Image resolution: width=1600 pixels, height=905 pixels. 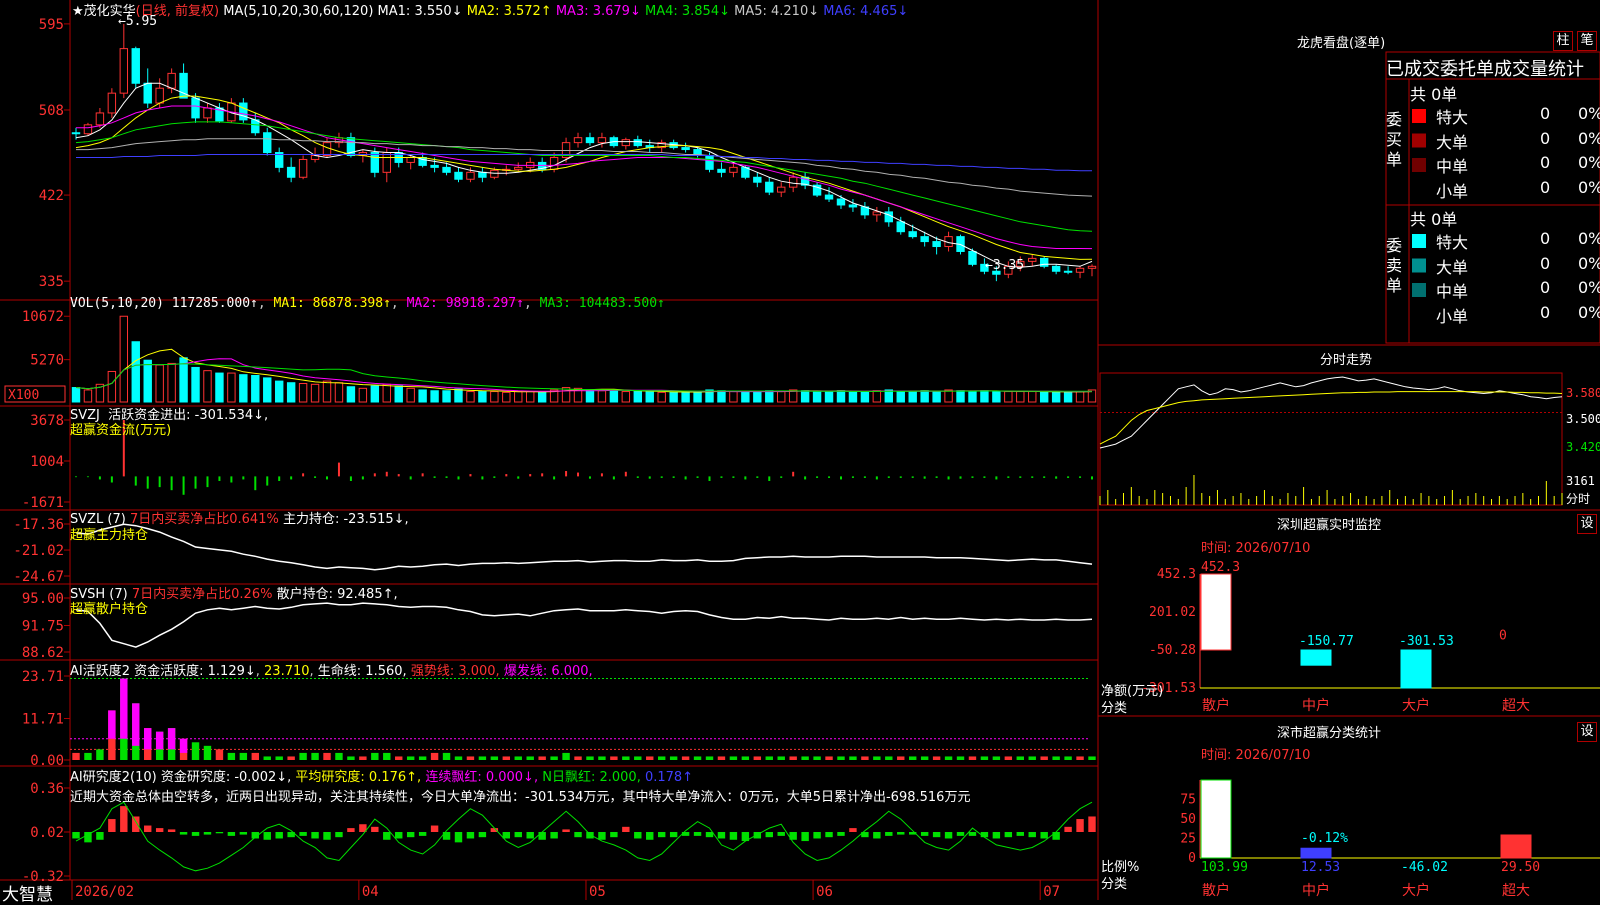 I want to click on bi-button: 笔, so click(x=1587, y=41).